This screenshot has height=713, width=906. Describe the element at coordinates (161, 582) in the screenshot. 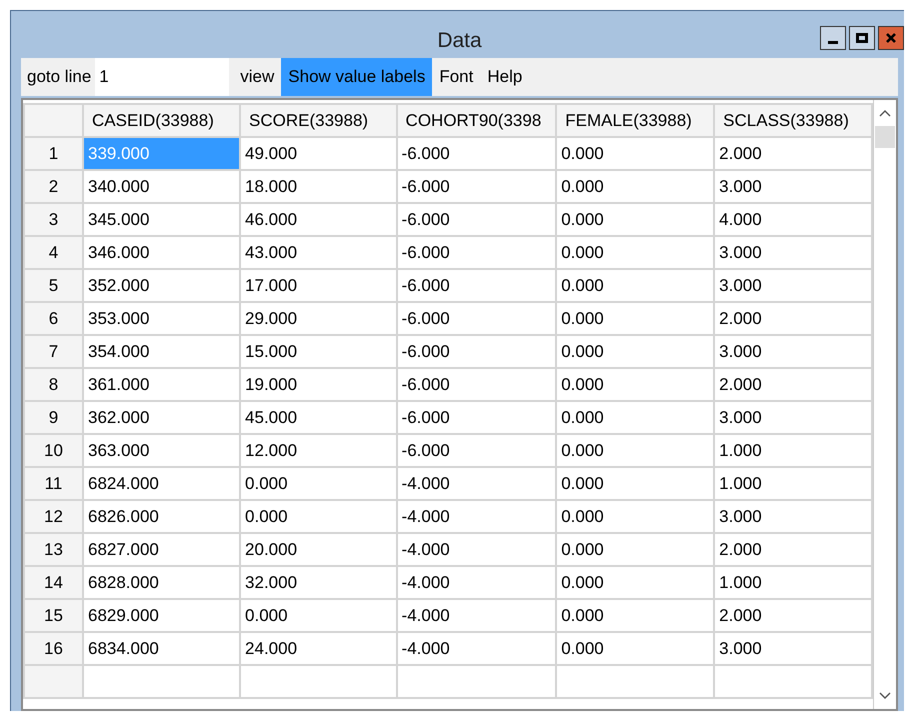

I see `table-cell: 6828.000` at that location.